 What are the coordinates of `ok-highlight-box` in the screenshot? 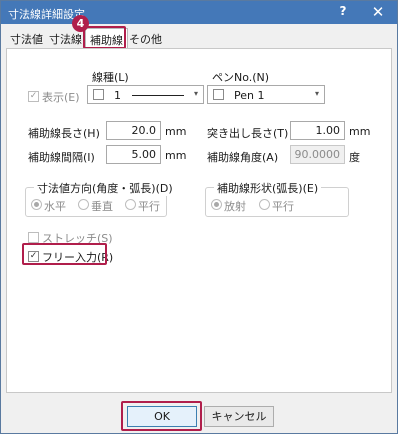 It's located at (161, 416).